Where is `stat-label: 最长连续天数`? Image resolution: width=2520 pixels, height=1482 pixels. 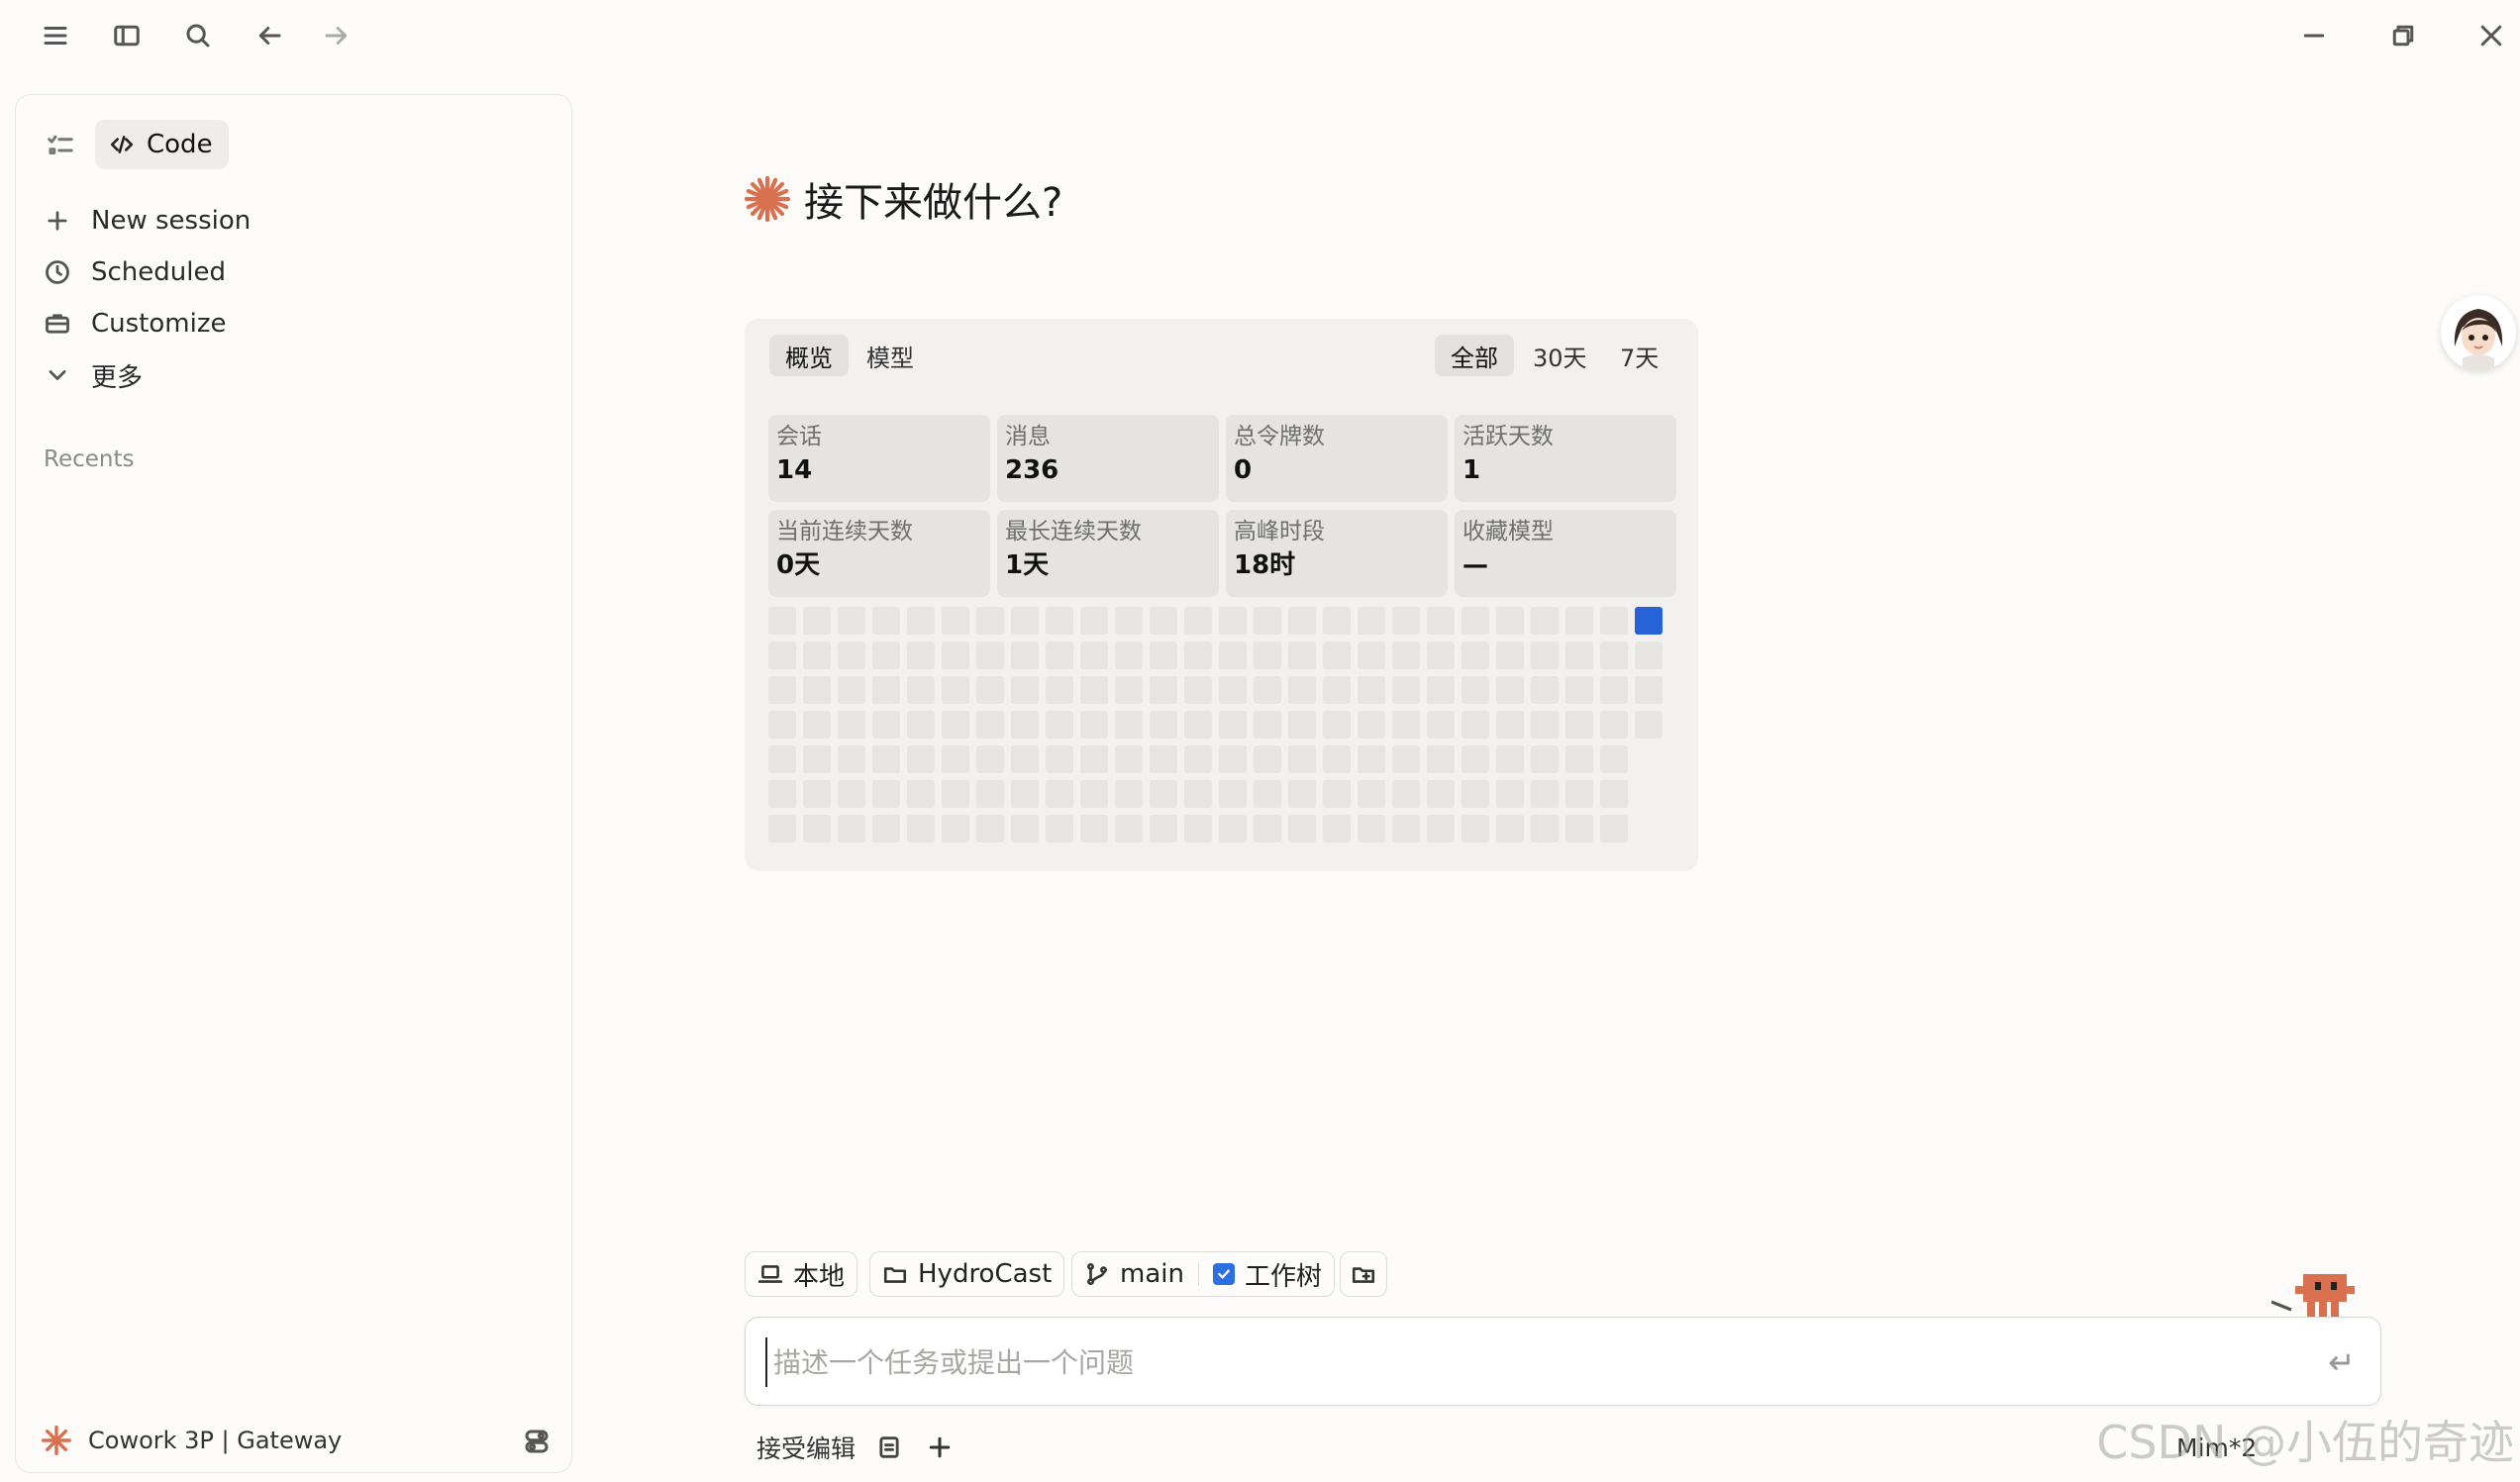 stat-label: 最长连续天数 is located at coordinates (1073, 531).